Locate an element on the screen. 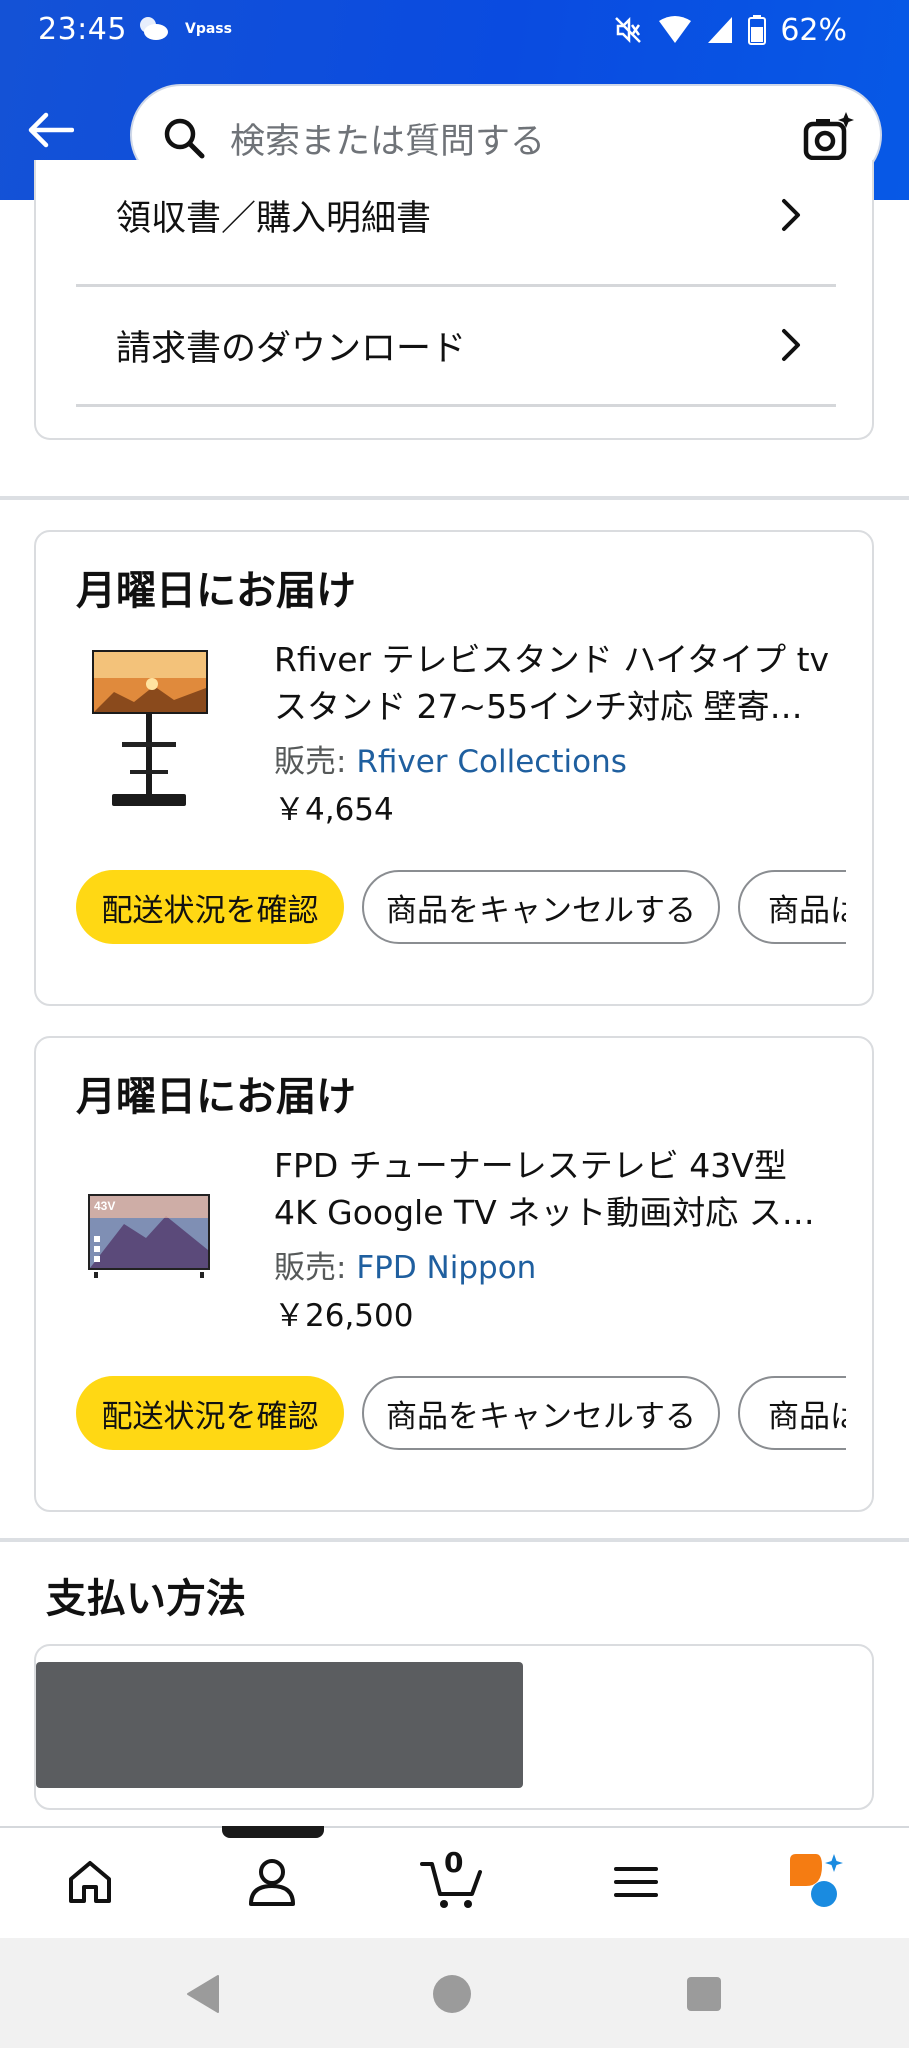 The width and height of the screenshot is (909, 2048). status-bar: 23:45 Vpass 62% is located at coordinates (454, 31).